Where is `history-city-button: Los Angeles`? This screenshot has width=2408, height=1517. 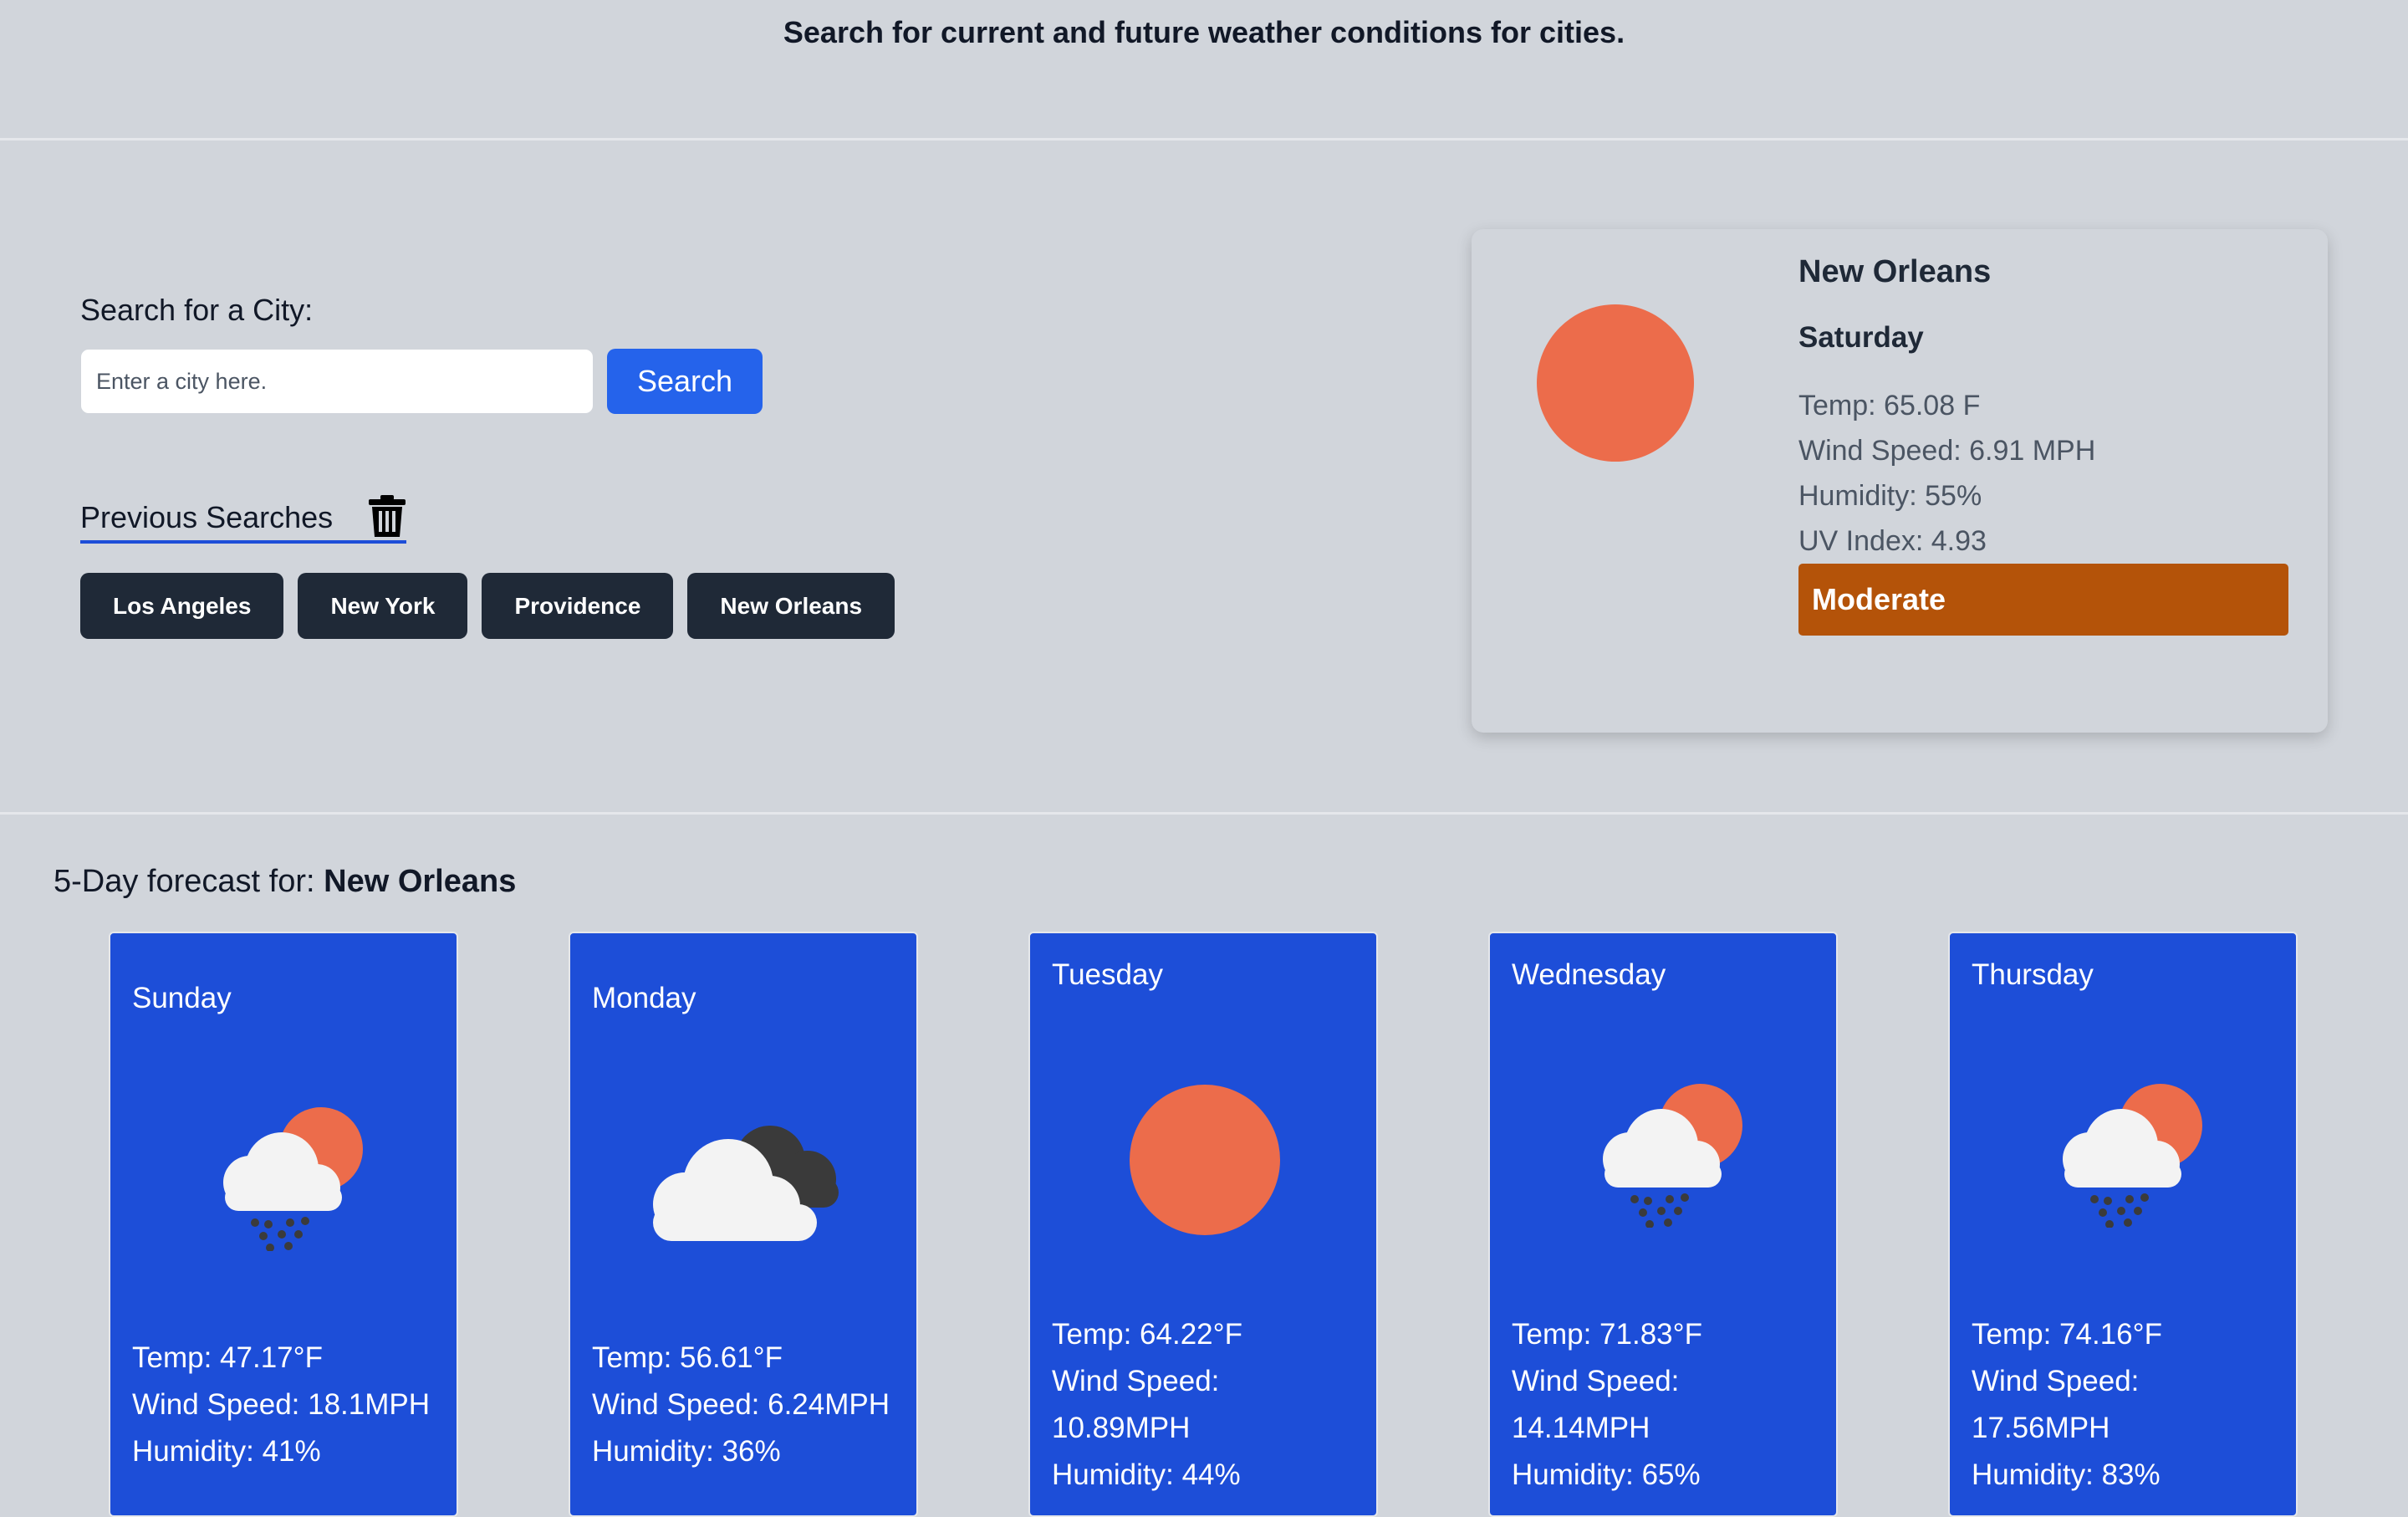
history-city-button: Los Angeles is located at coordinates (182, 606).